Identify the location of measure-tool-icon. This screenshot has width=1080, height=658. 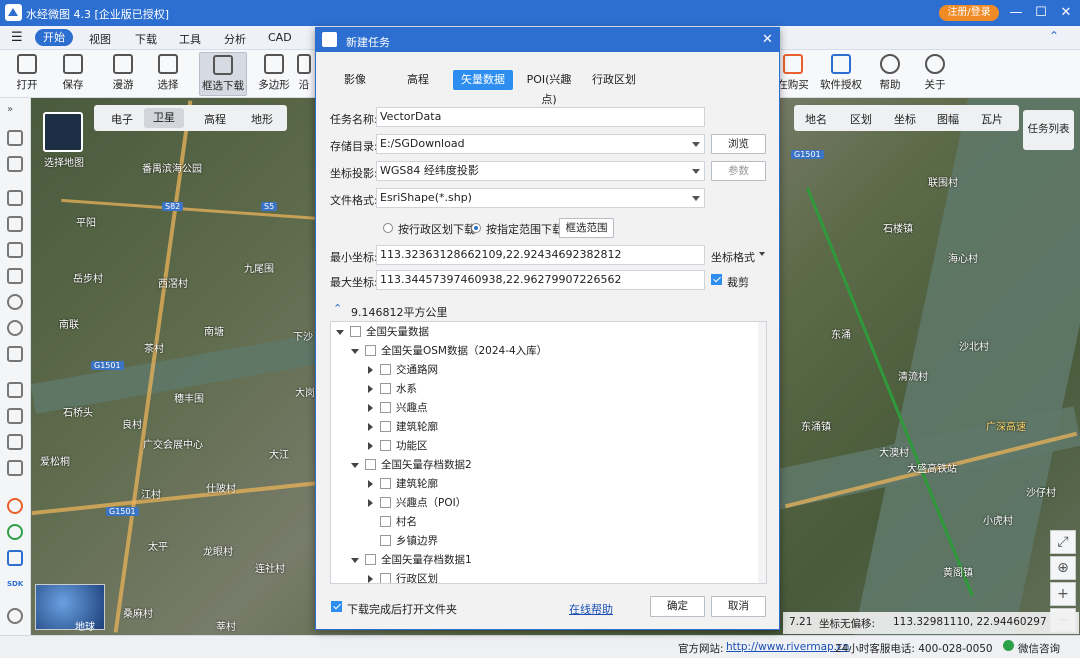
(15, 442).